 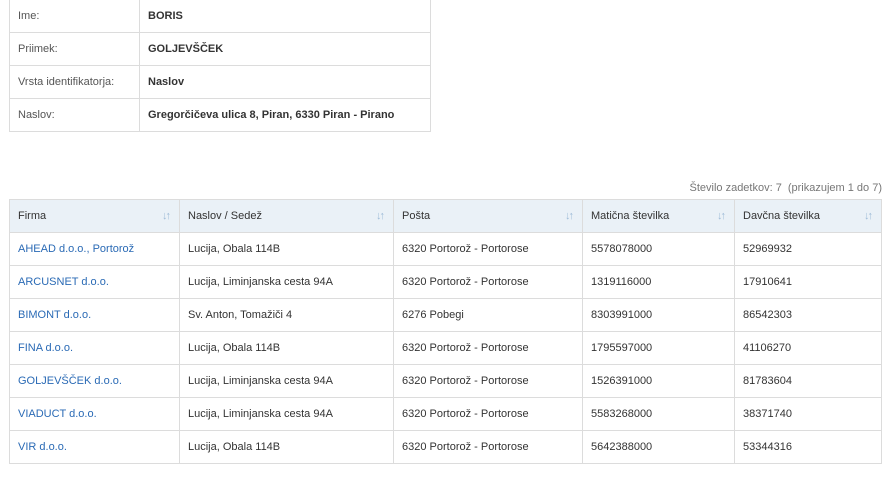 I want to click on info-row-identifier-type: Vrsta identifikatorja: Naslov, so click(x=220, y=82).